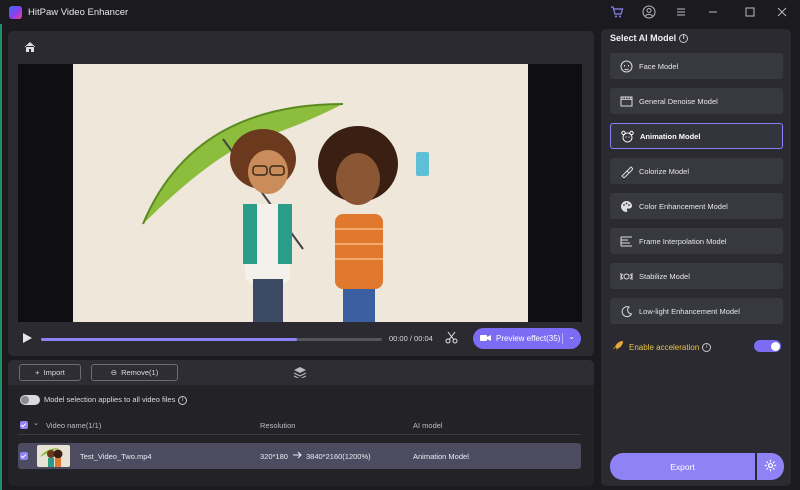 Image resolution: width=800 pixels, height=490 pixels. I want to click on layers-icon, so click(300, 373).